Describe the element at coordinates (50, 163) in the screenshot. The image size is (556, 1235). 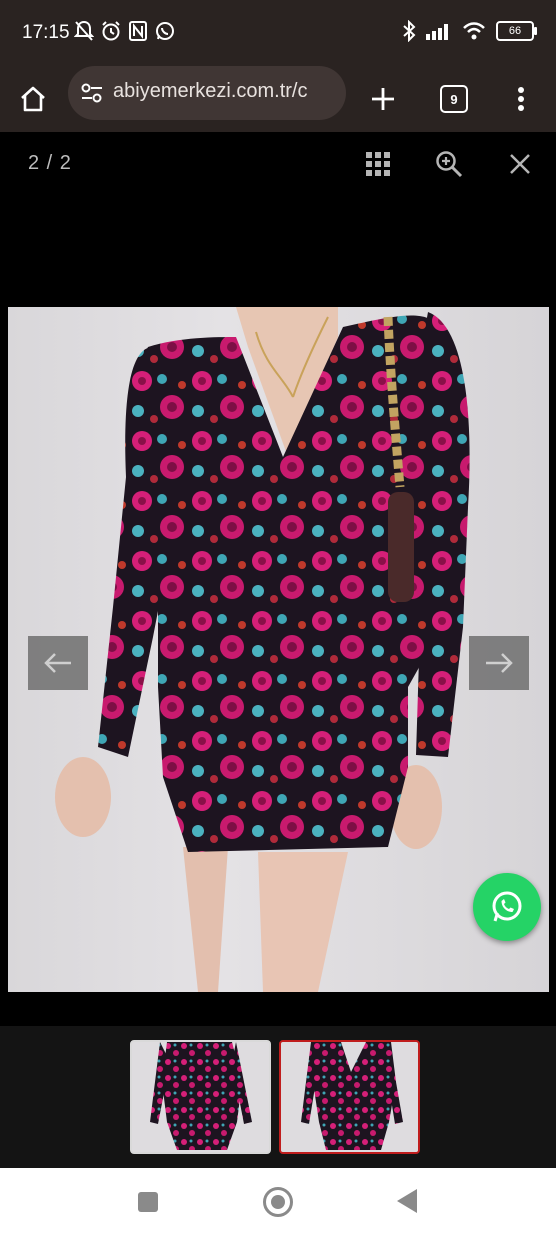
I see `image-counter: 2 / 2` at that location.